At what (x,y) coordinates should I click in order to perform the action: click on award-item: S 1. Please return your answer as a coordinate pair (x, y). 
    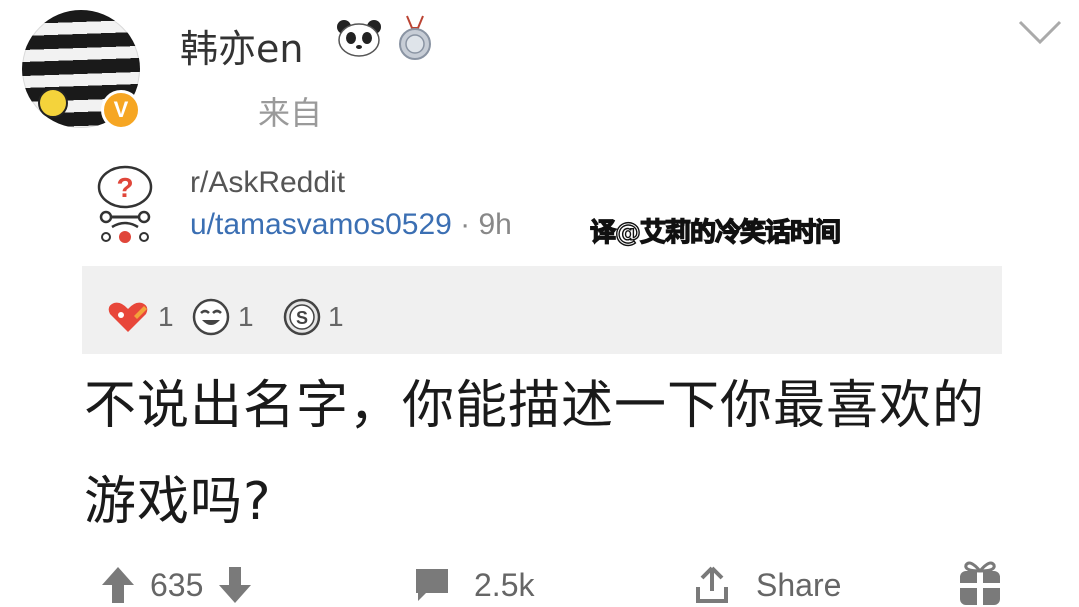
    Looking at the image, I should click on (313, 317).